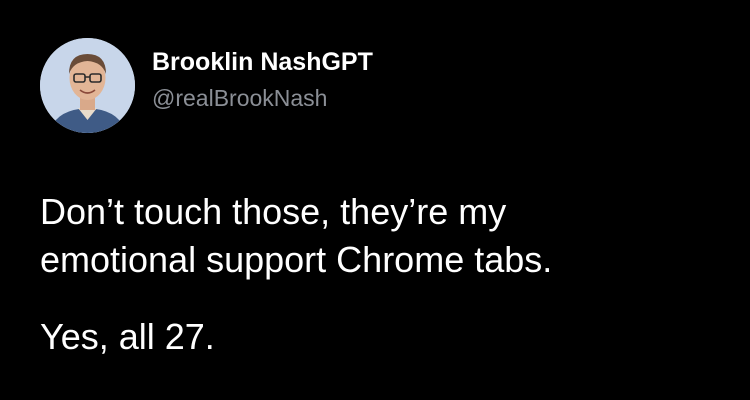  Describe the element at coordinates (262, 62) in the screenshot. I see `author-display-name: Brooklin NashGPT` at that location.